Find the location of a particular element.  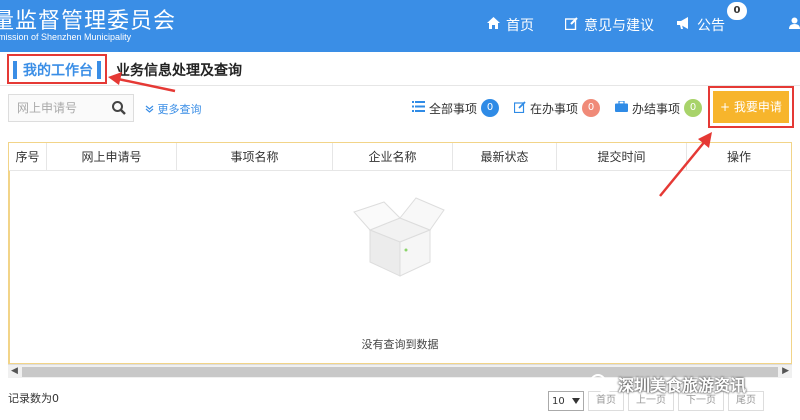

col-status: 最新状态 is located at coordinates (505, 157).